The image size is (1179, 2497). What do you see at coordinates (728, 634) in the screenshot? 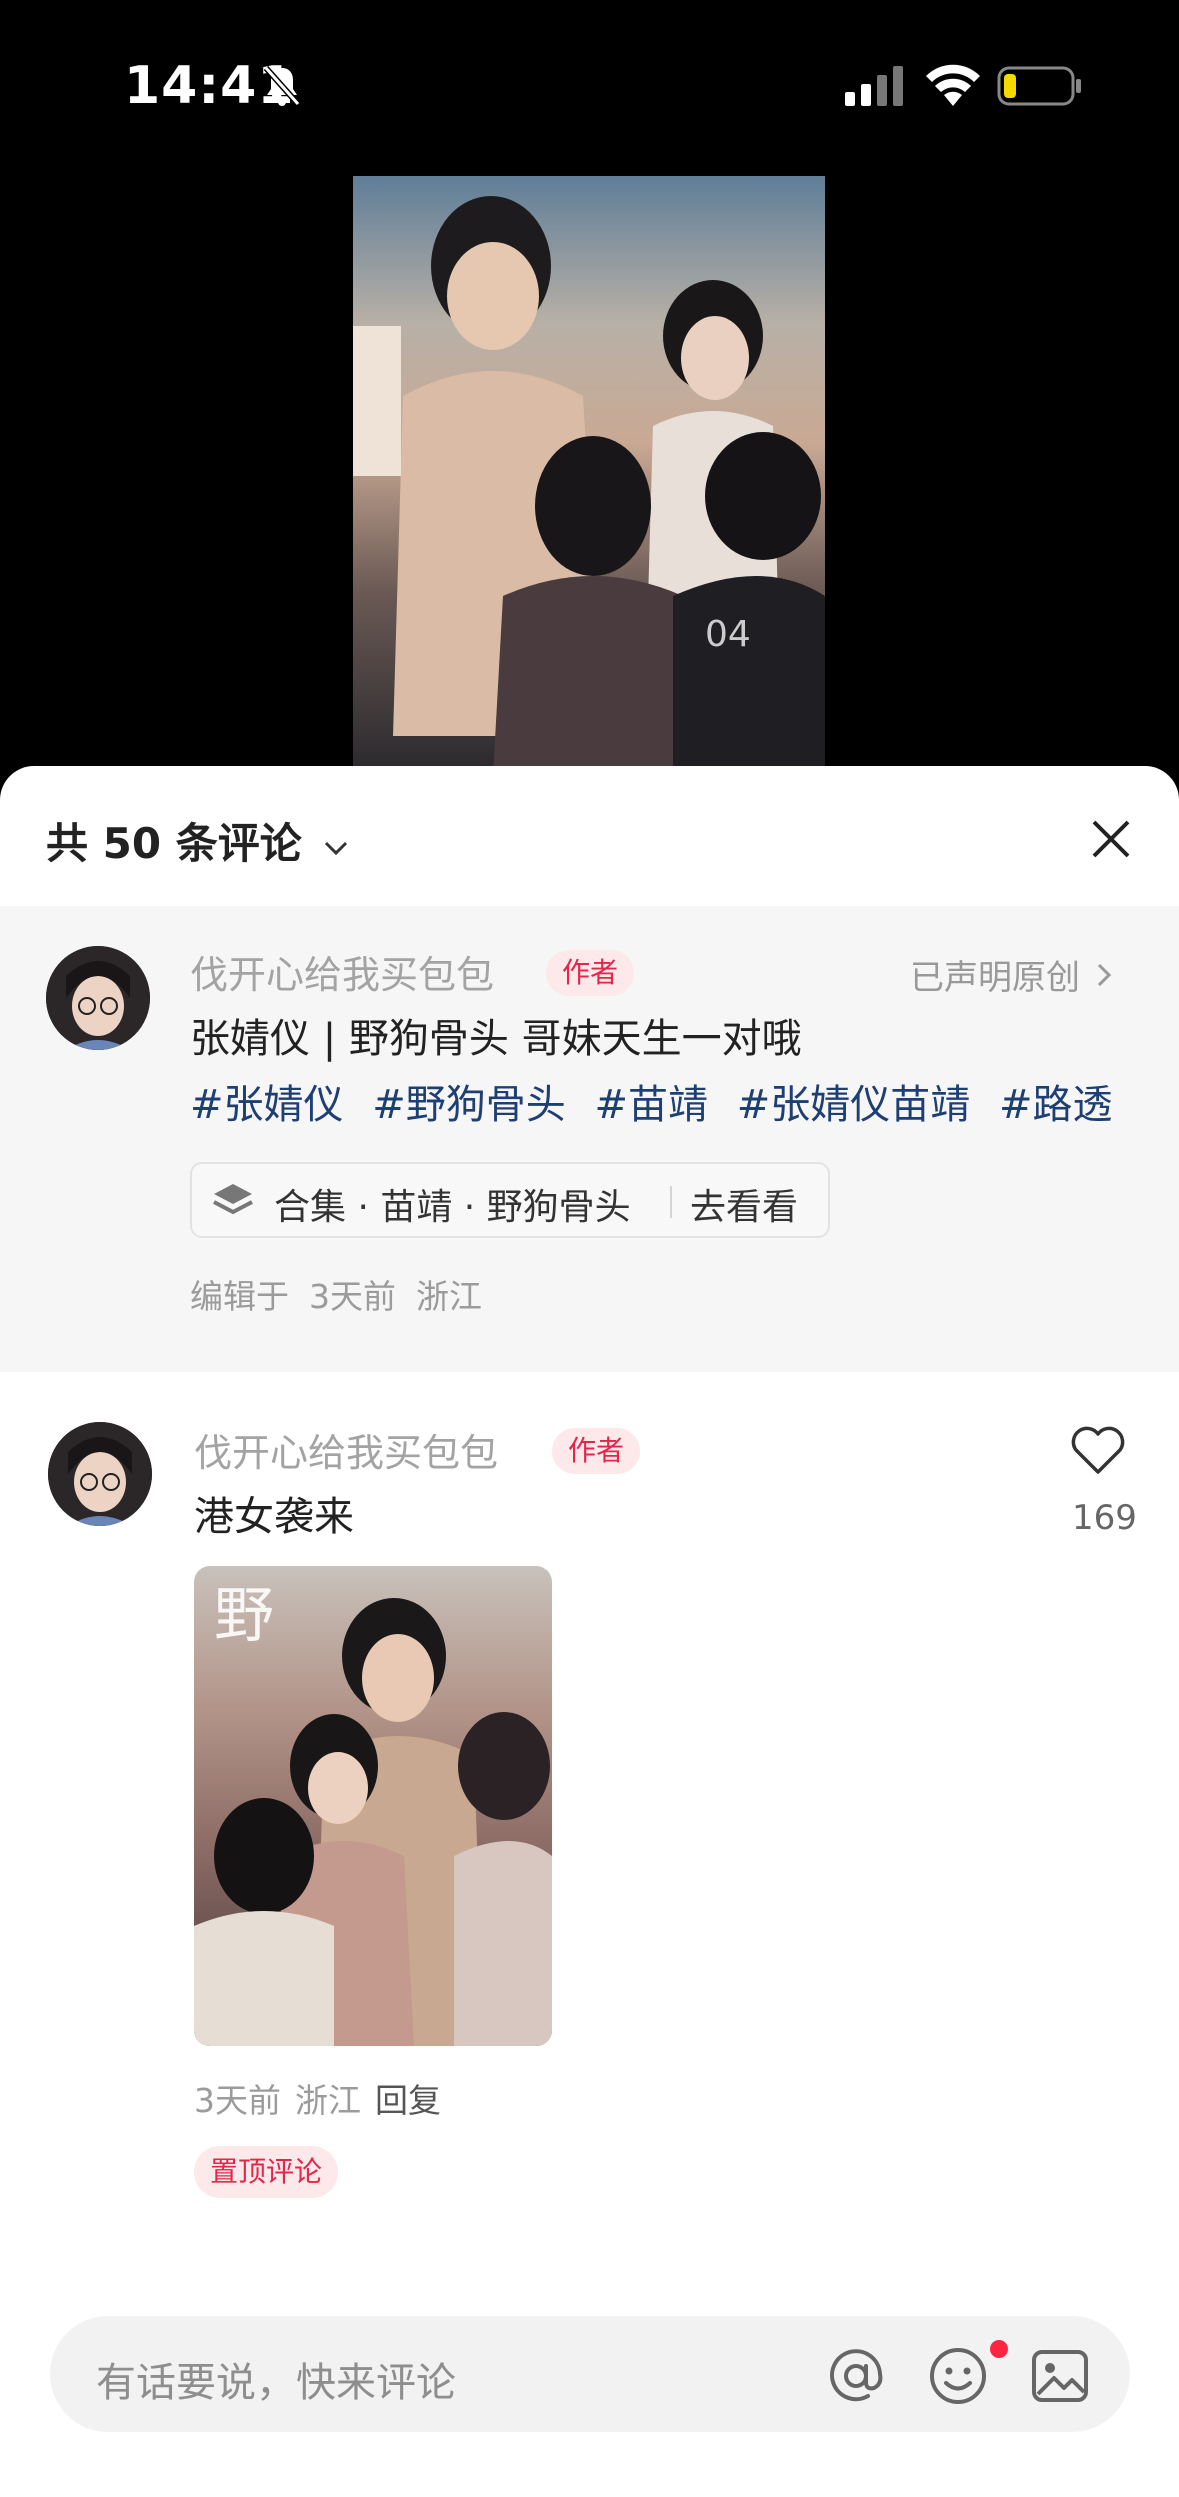
I see `svg-text: 04` at bounding box center [728, 634].